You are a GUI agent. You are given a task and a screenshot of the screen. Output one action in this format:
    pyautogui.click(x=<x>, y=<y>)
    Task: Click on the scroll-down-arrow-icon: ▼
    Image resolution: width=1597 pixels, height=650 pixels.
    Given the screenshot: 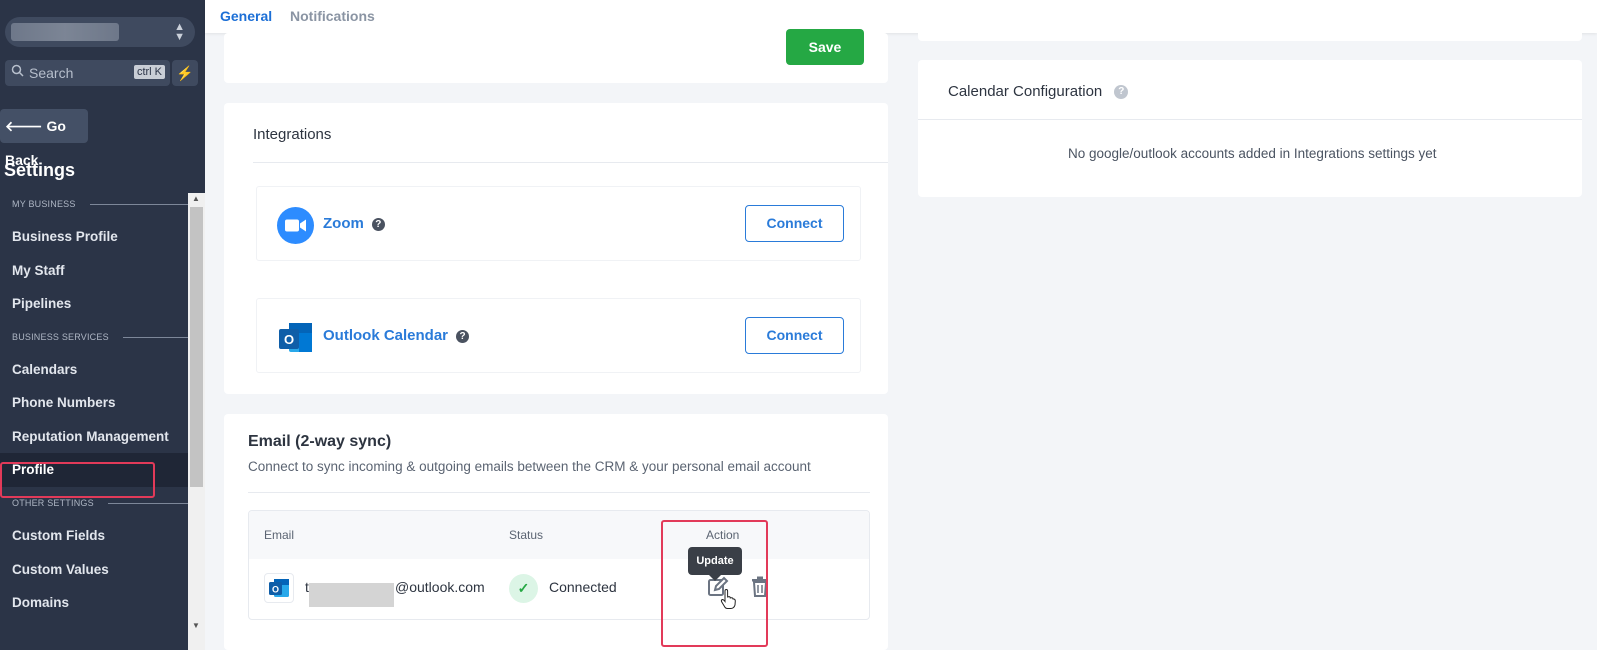 What is the action you would take?
    pyautogui.click(x=196, y=625)
    